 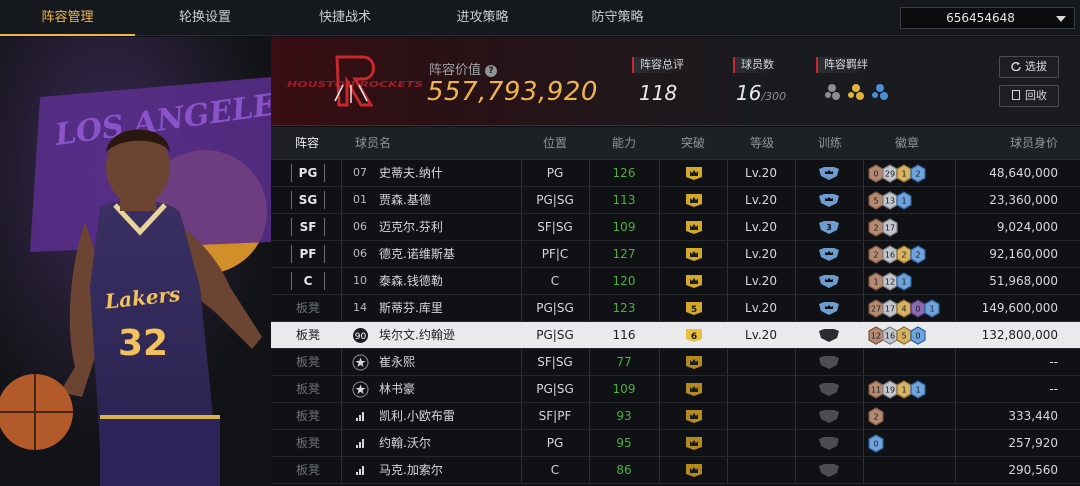 I want to click on table-row: SG 01 贾森.基德 PG|SG 113 Lv.20 5 13 1 23,360,000, so click(x=675, y=200).